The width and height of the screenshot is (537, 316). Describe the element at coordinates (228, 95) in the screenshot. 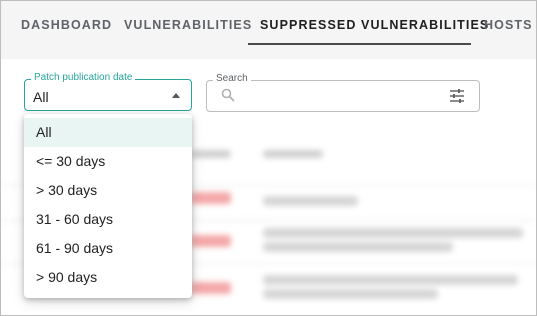

I see `search-icon` at that location.